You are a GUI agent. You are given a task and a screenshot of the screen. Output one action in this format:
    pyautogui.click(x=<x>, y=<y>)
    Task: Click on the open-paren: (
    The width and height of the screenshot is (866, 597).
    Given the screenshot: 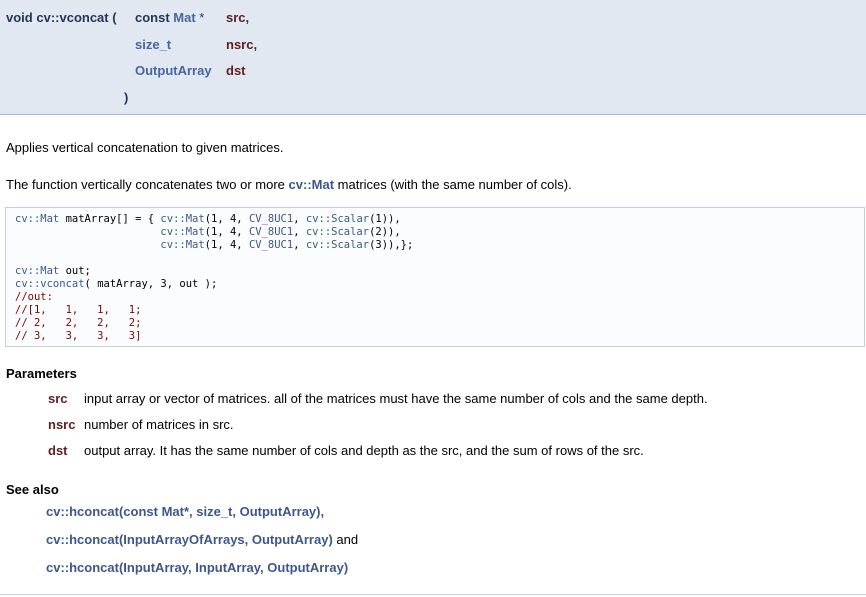 What is the action you would take?
    pyautogui.click(x=114, y=17)
    